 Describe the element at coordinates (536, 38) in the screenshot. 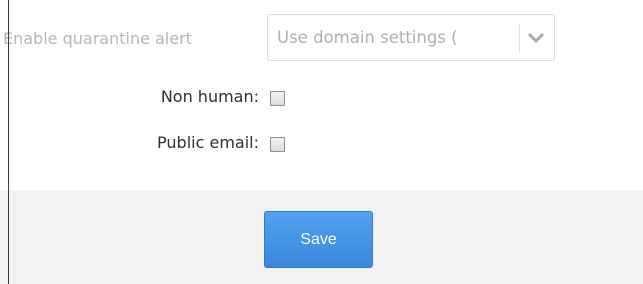

I see `chevron-down-icon` at that location.